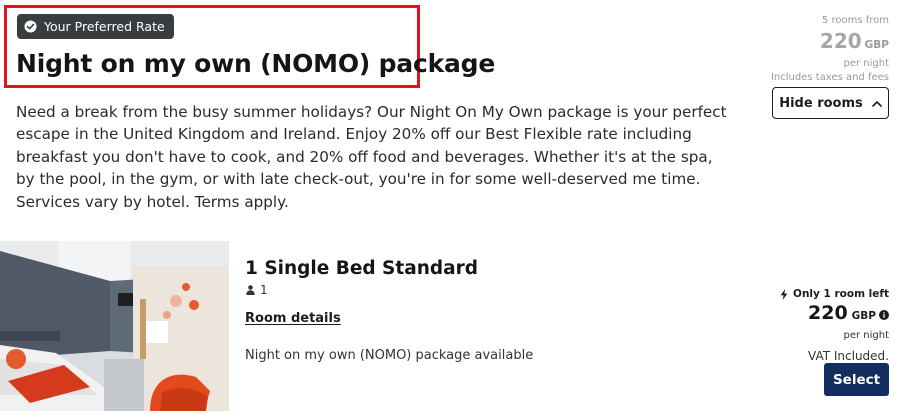 The width and height of the screenshot is (900, 415). What do you see at coordinates (829, 77) in the screenshot?
I see `taxes-note: Includes taxes and fees` at bounding box center [829, 77].